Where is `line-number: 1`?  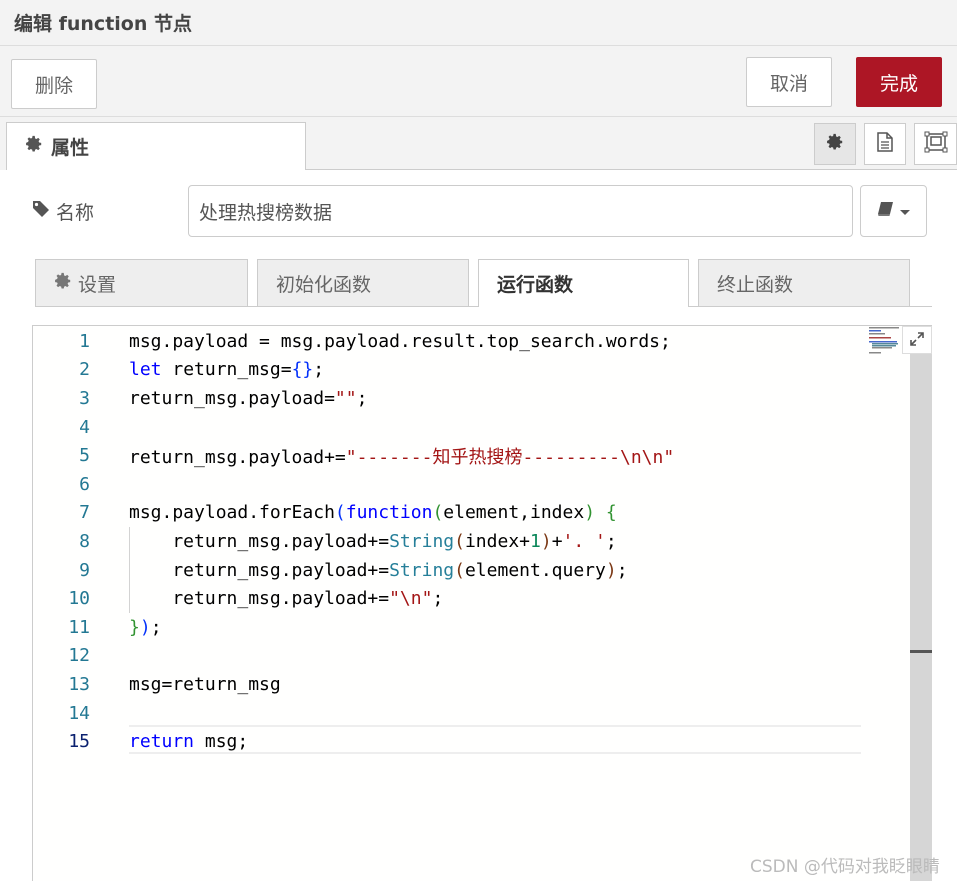
line-number: 1 is located at coordinates (84, 341).